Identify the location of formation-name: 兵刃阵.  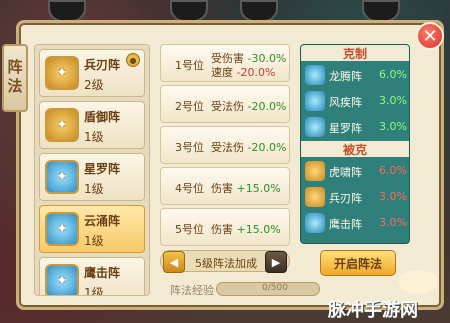
(102, 65).